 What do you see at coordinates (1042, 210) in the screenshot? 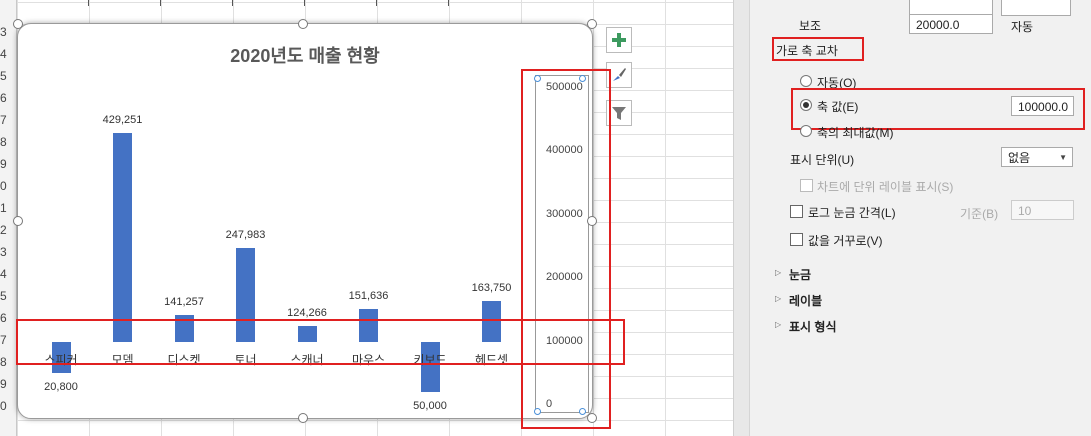
I see `log-base-input: 10` at bounding box center [1042, 210].